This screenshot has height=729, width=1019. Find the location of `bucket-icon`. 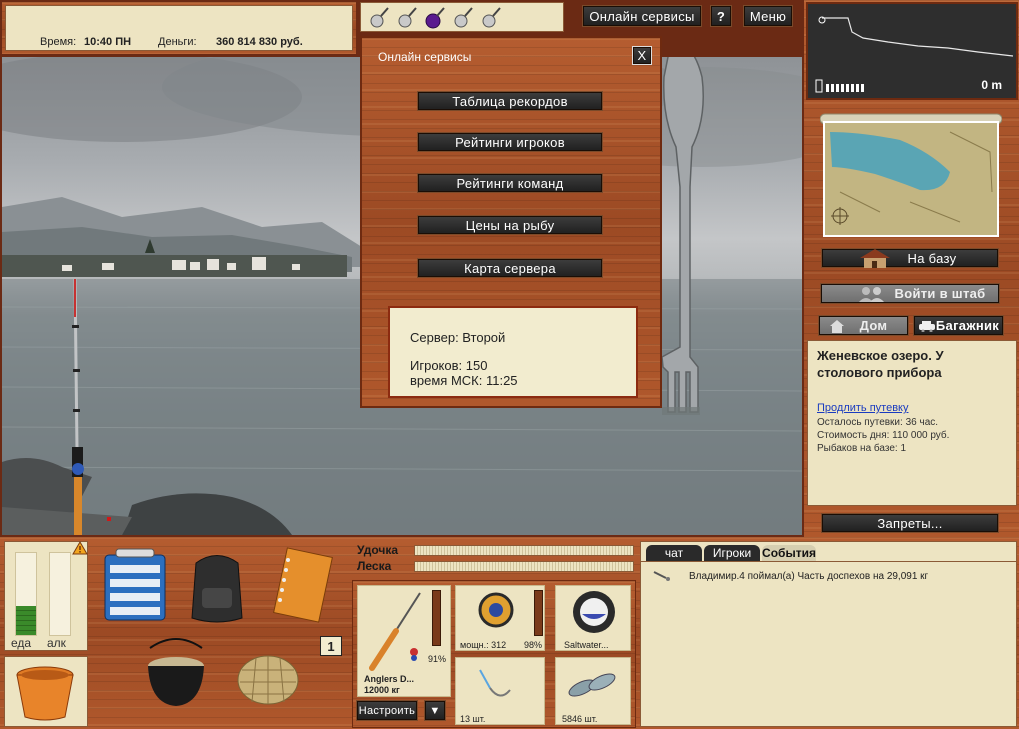

bucket-icon is located at coordinates (45, 693).